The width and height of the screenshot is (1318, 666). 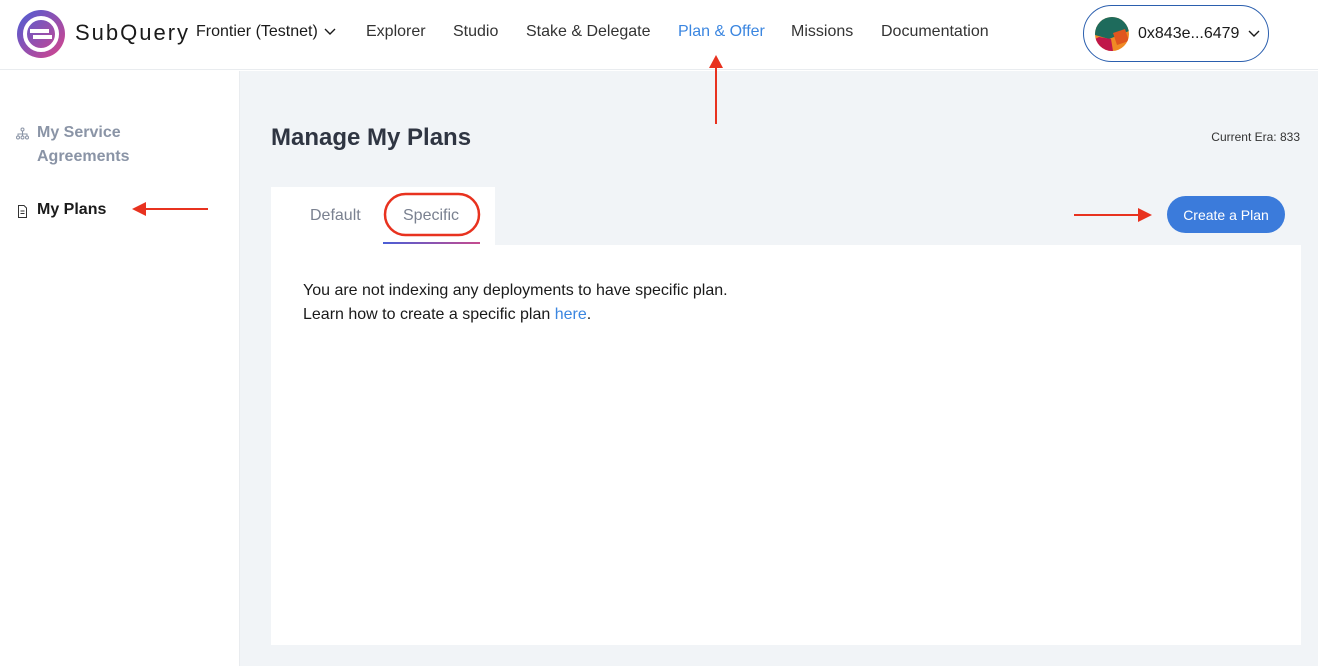 What do you see at coordinates (721, 32) in the screenshot?
I see `nav-plan-offer: Plan & Offer` at bounding box center [721, 32].